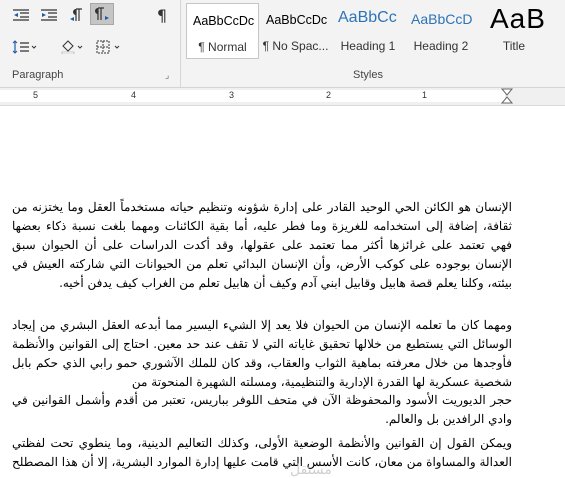  What do you see at coordinates (38, 75) in the screenshot?
I see `paragraph-group-label: Paragraph` at bounding box center [38, 75].